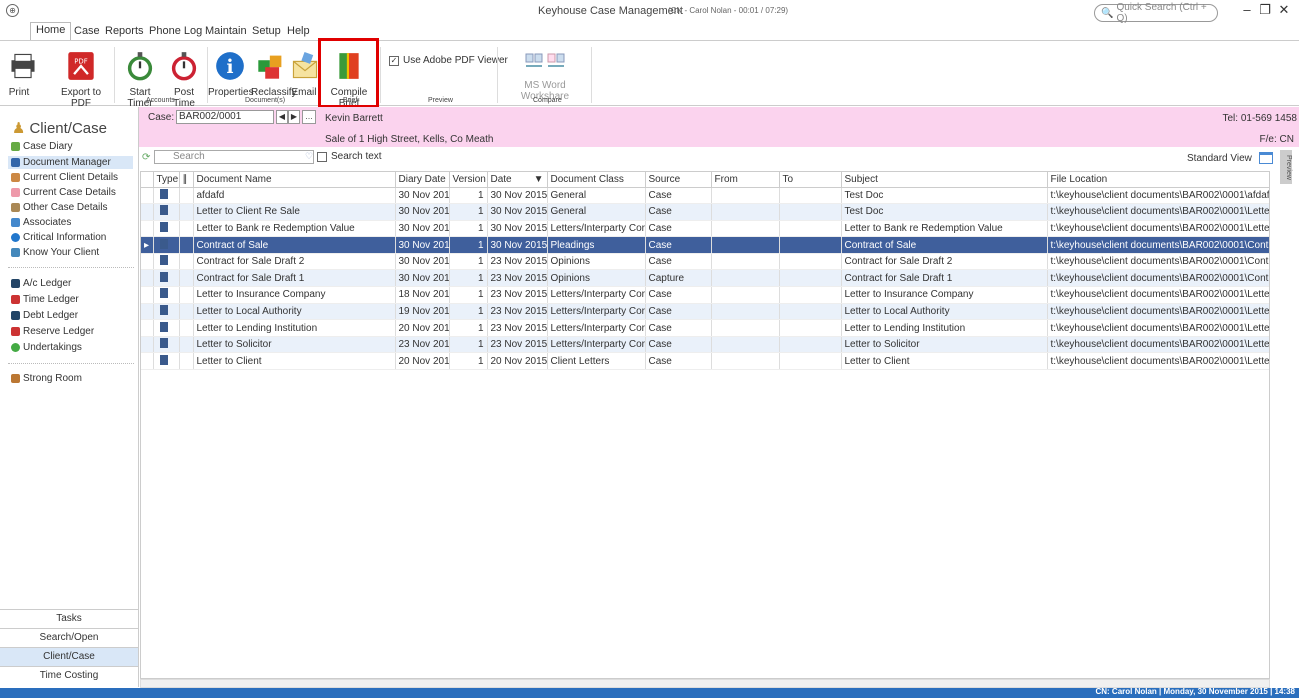  I want to click on nav-tasks: Tasks, so click(69, 618).